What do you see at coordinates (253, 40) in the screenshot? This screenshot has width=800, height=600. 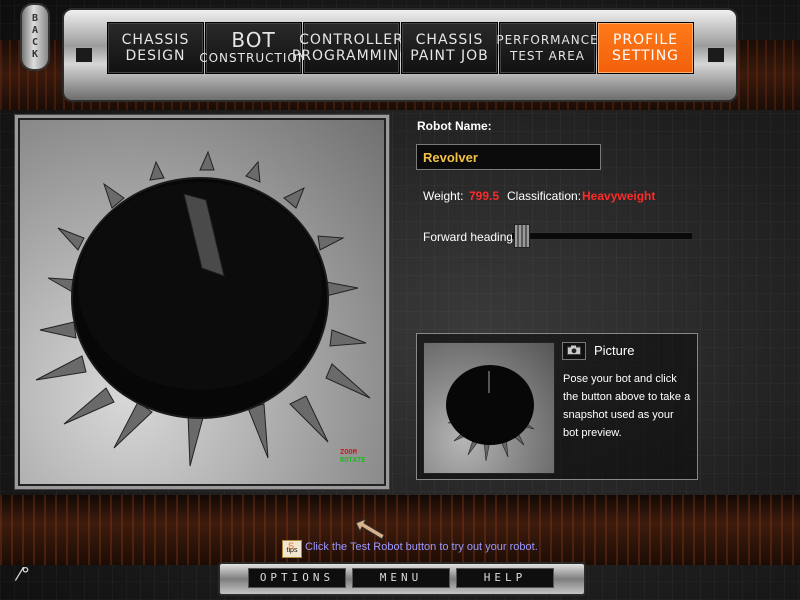 I see `tab-label-line1: BOT` at bounding box center [253, 40].